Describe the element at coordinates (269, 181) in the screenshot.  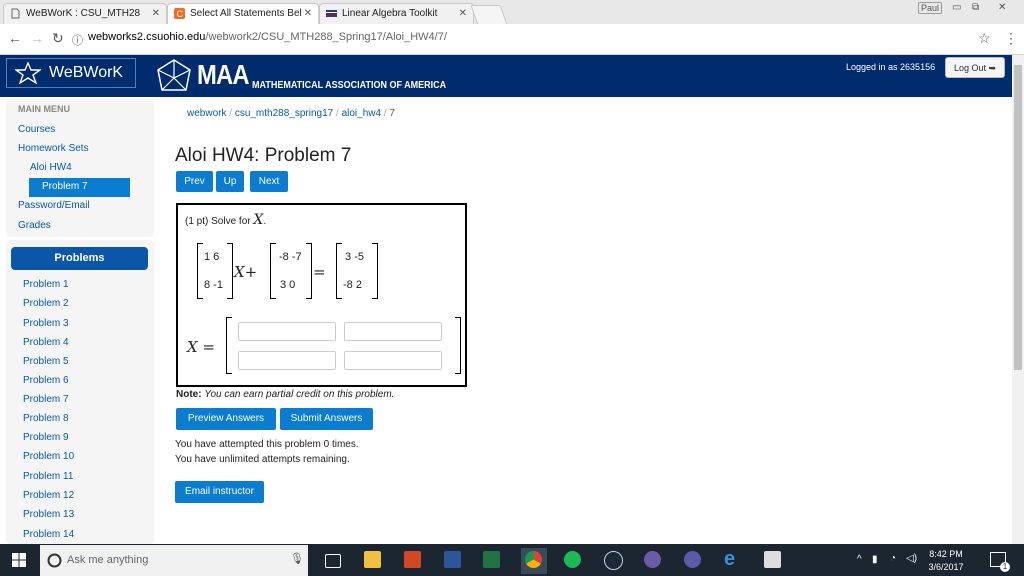
I see `next-button: Next` at that location.